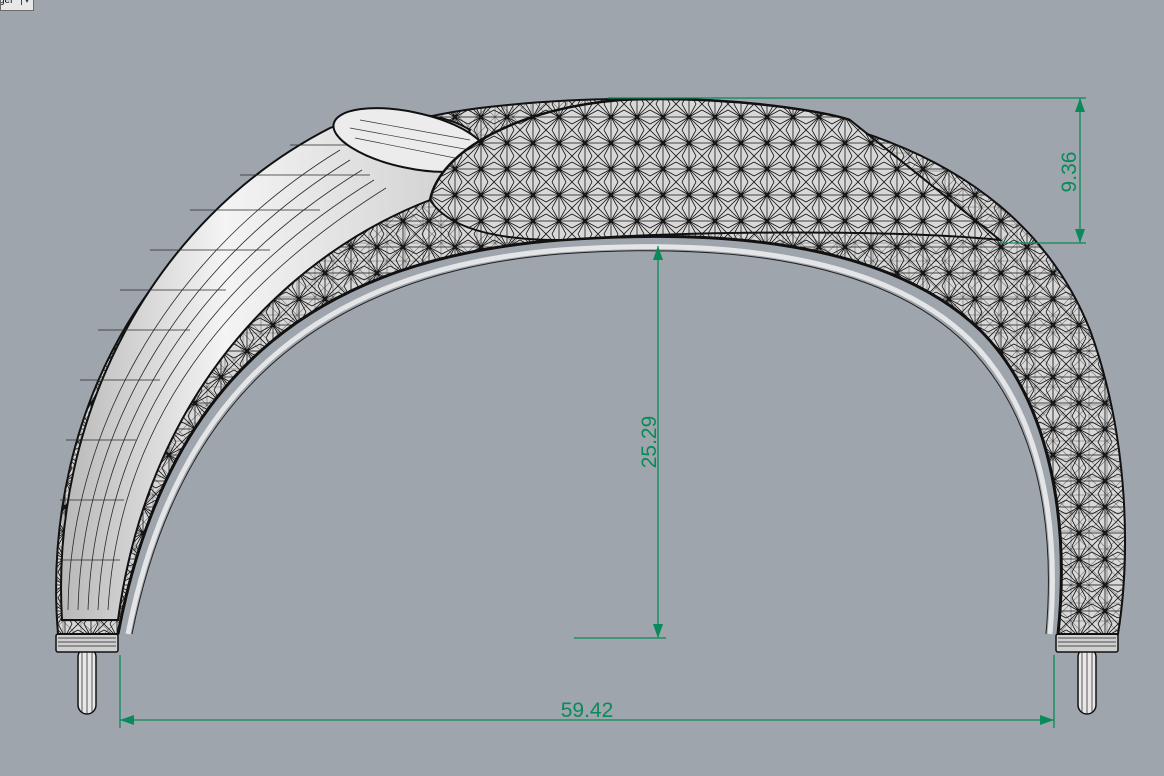  I want to click on dimension-inner-height: 25.29, so click(620, 442).